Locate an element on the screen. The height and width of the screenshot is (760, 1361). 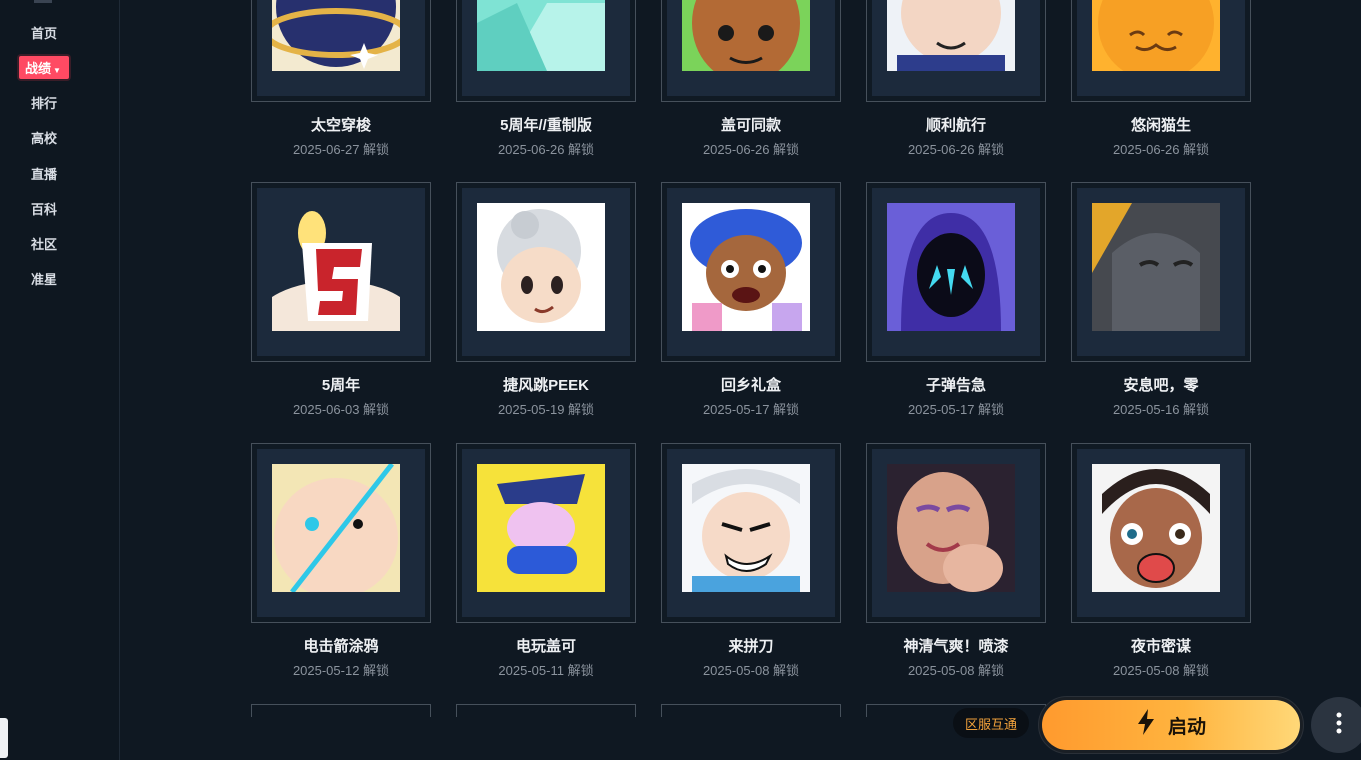
spray-date: 2025-05-11 解锁 is located at coordinates (546, 670).